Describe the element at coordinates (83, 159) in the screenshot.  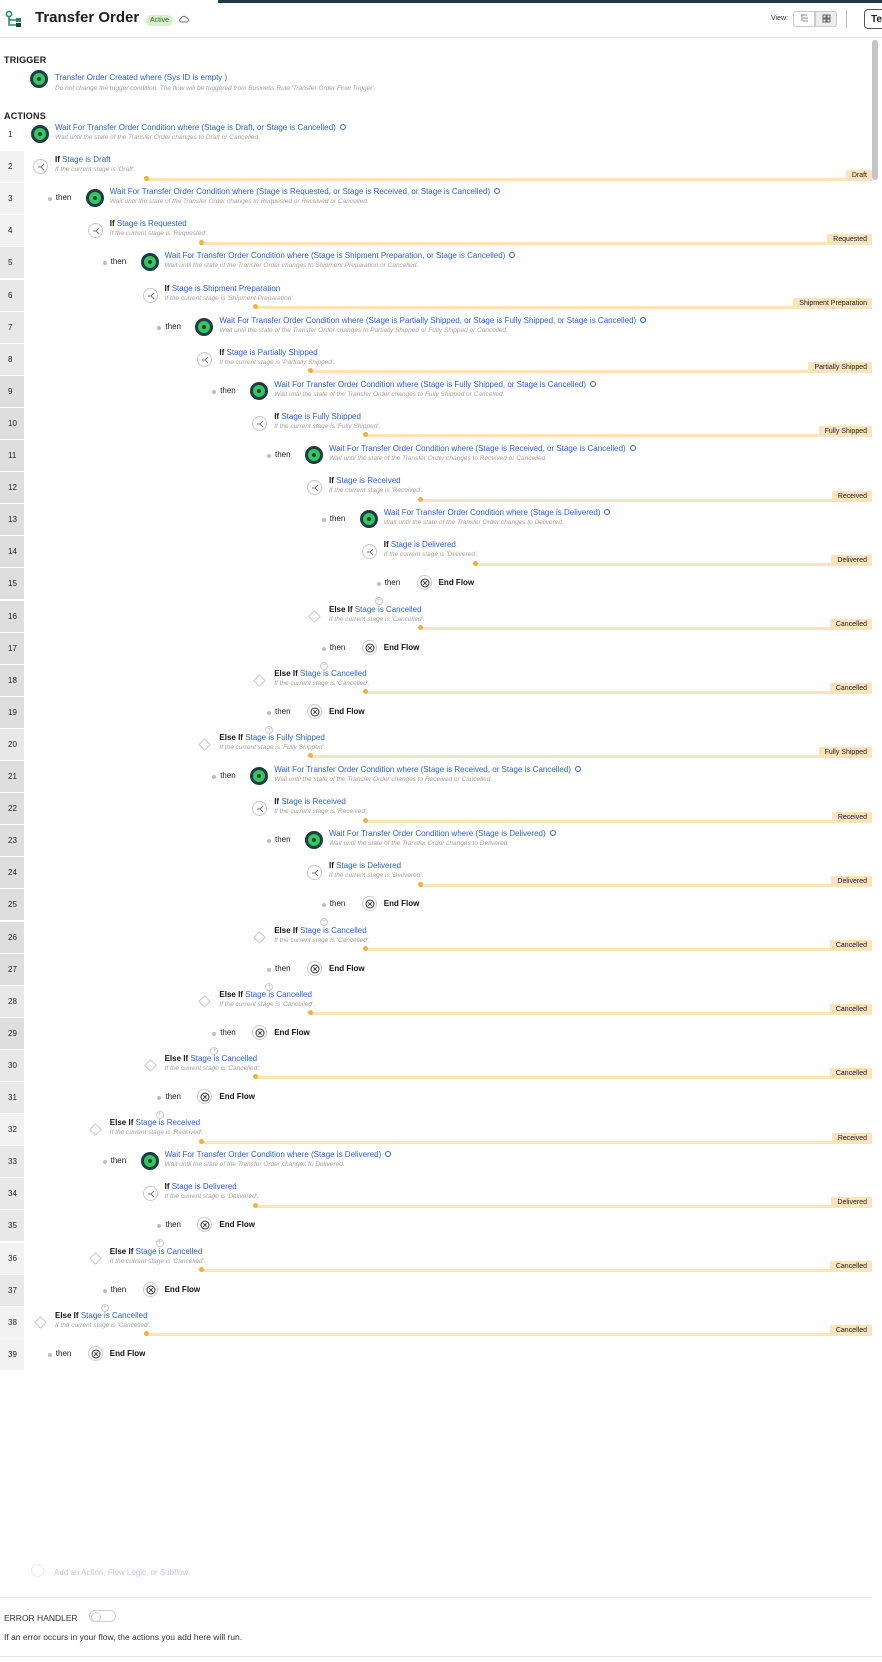
I see `branch-condition-title: If Stage is Draft` at that location.